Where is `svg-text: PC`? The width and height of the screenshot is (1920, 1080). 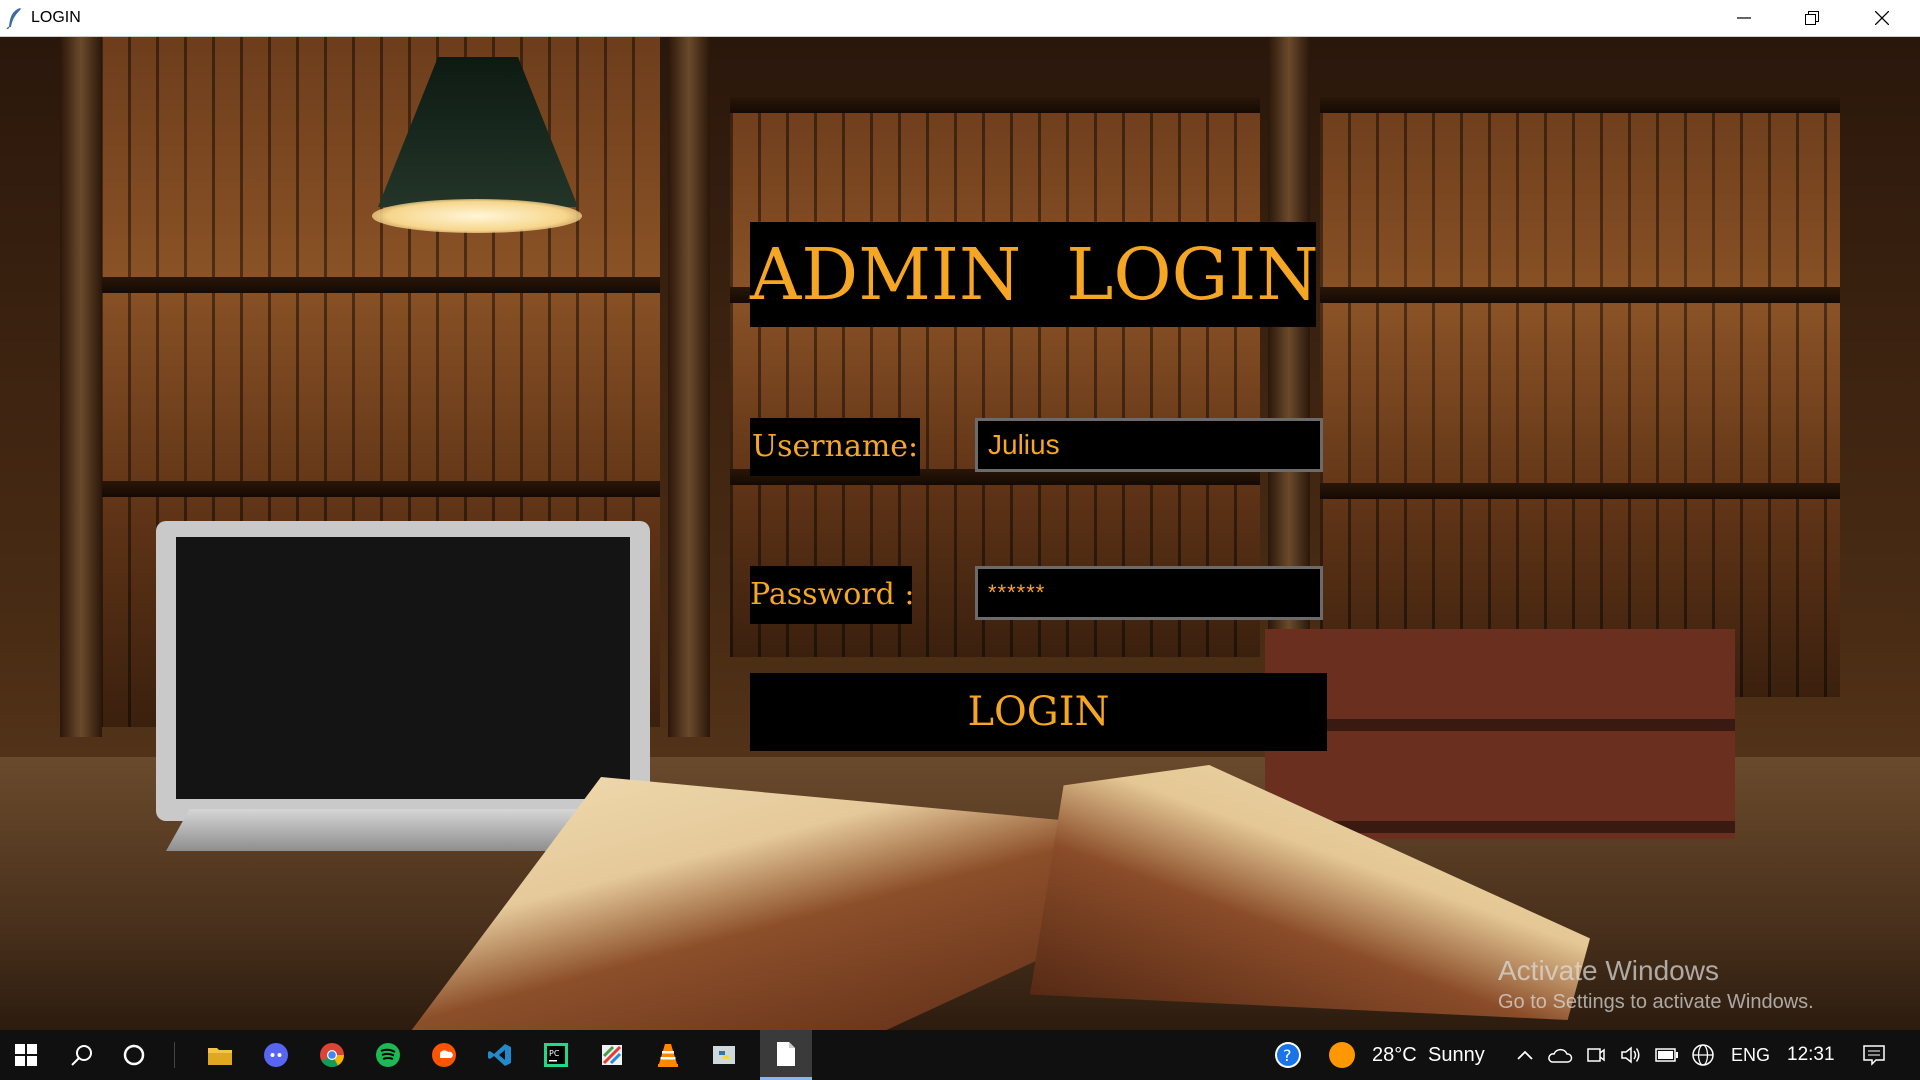 svg-text: PC is located at coordinates (554, 1053).